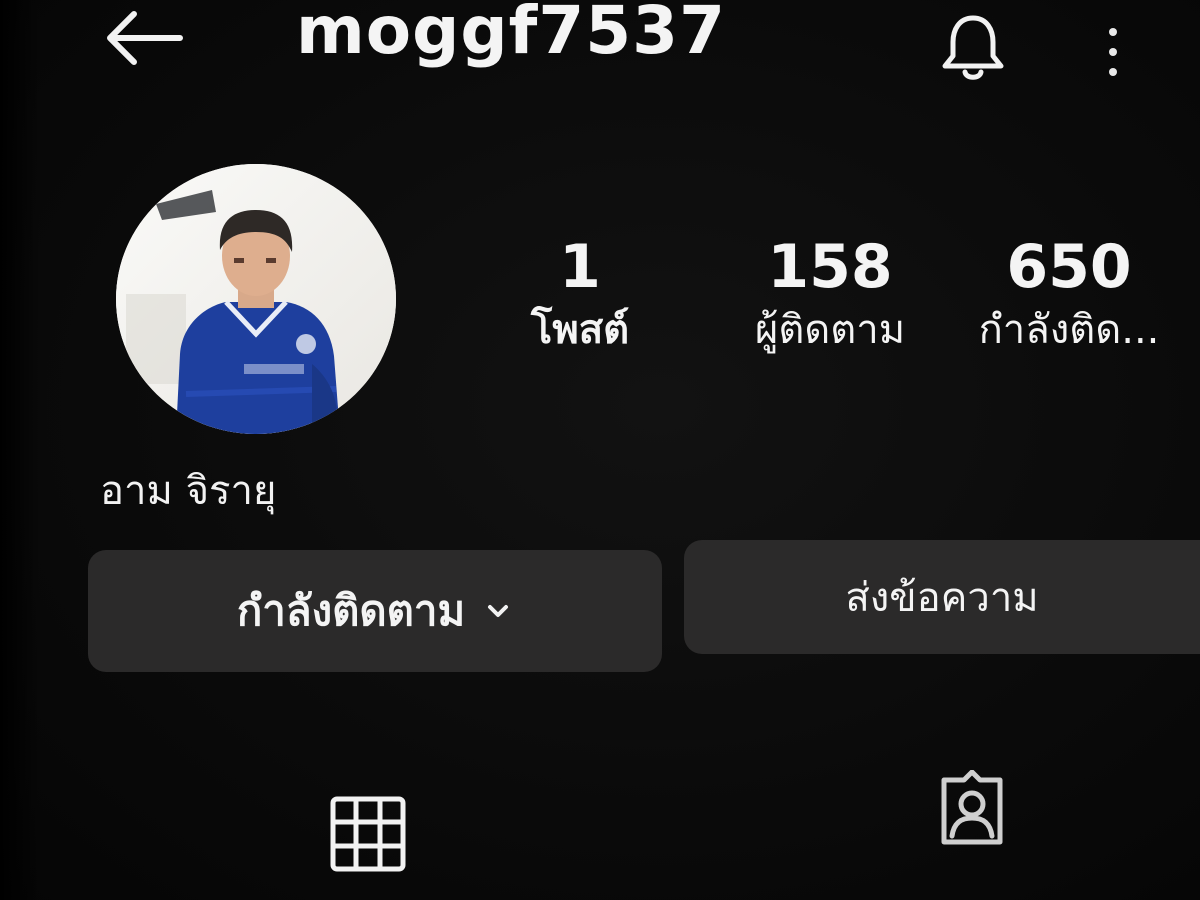  I want to click on bell-icon, so click(973, 48).